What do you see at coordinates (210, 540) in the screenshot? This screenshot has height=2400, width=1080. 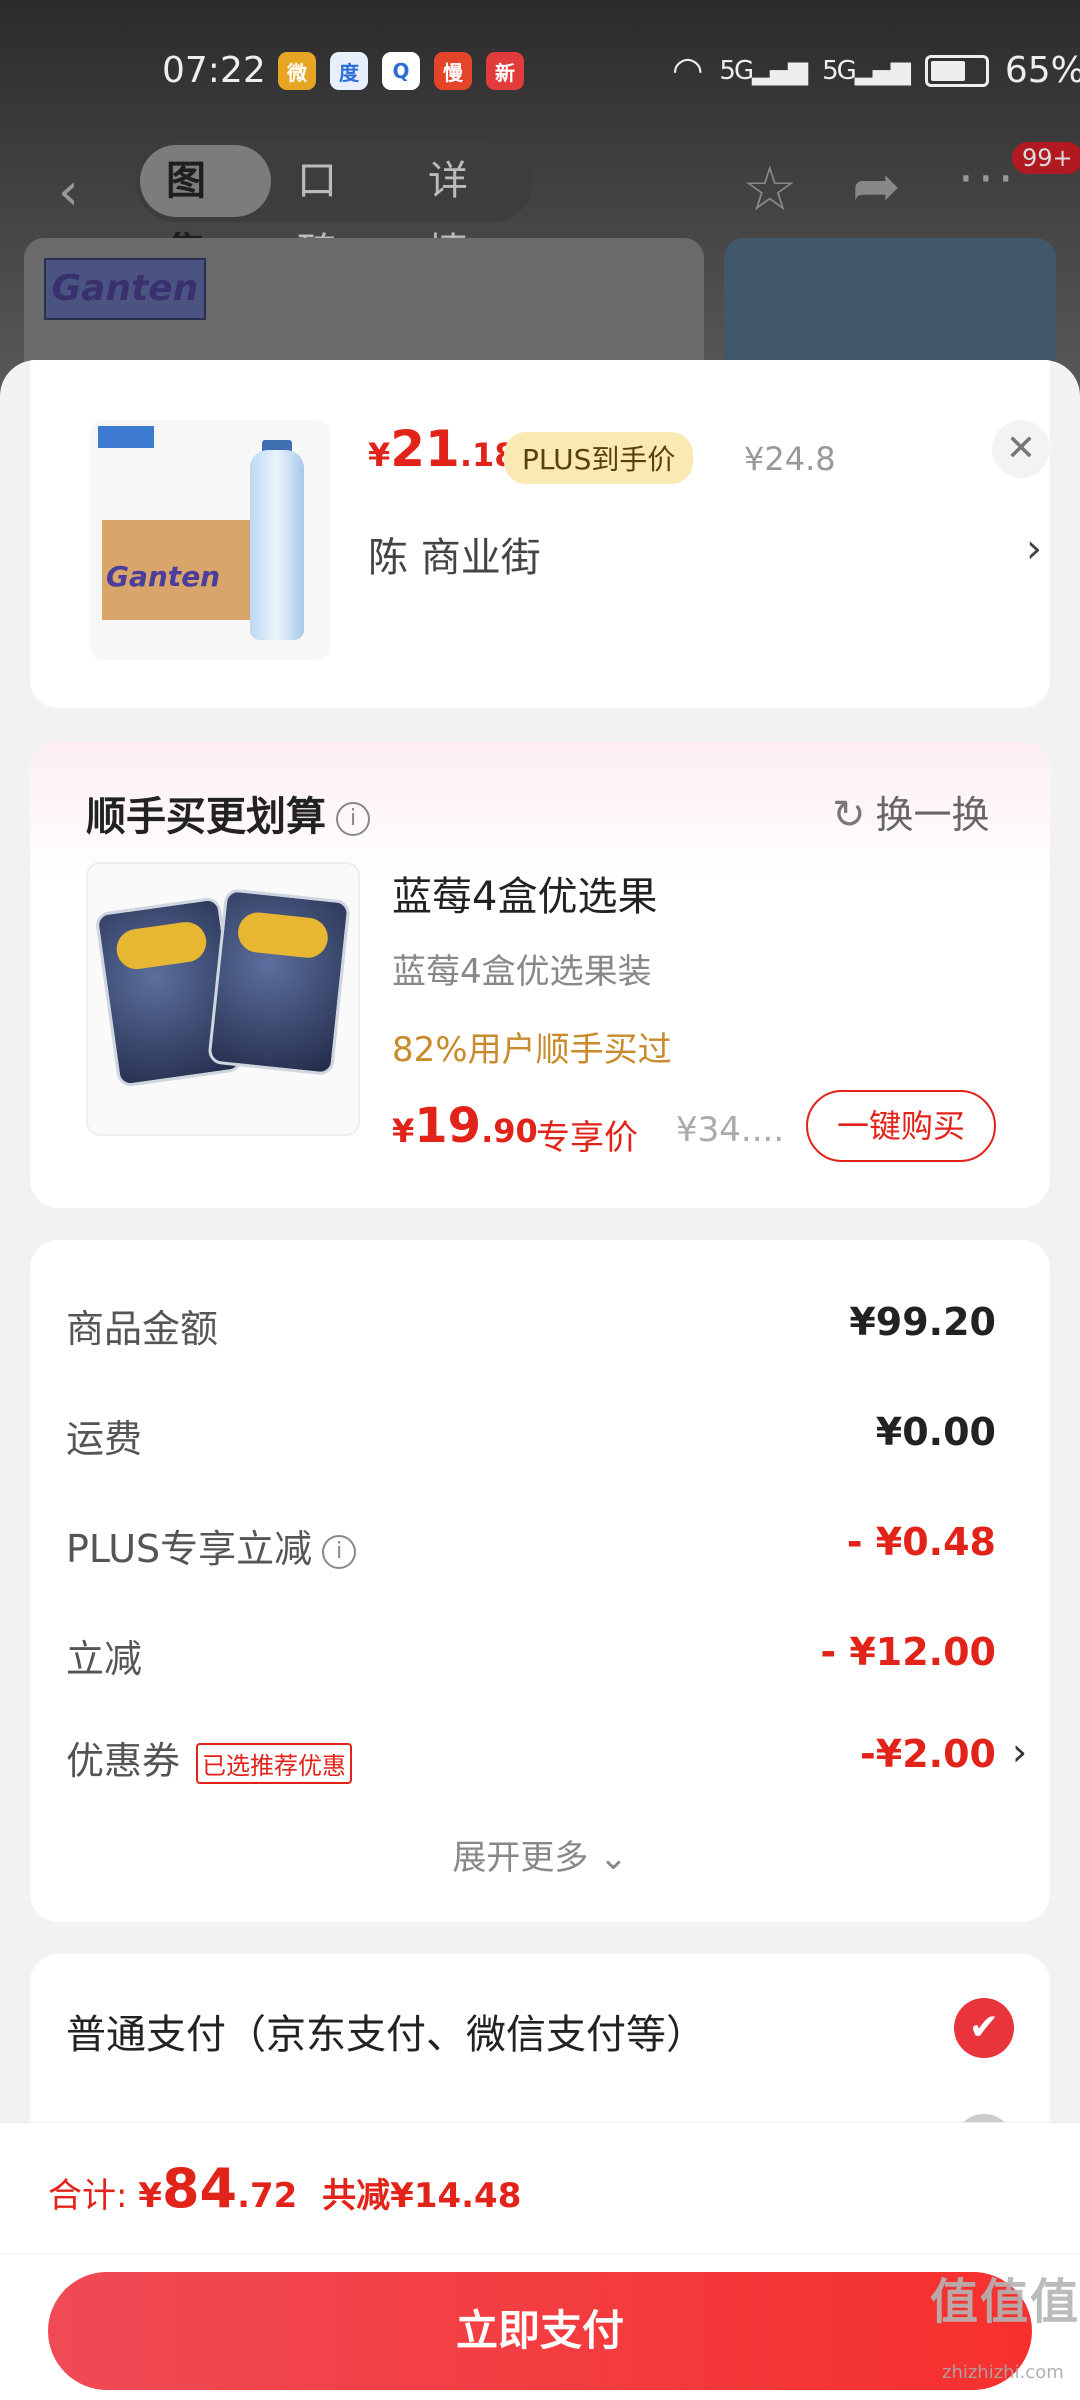 I see `product-image: Ganten` at bounding box center [210, 540].